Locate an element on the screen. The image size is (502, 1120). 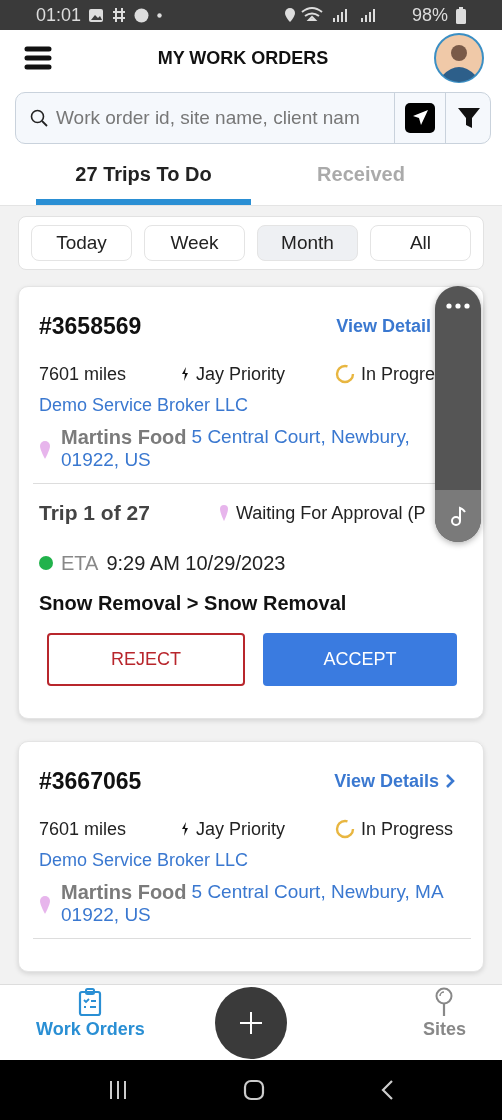
pin-icon is located at coordinates (444, 1002).